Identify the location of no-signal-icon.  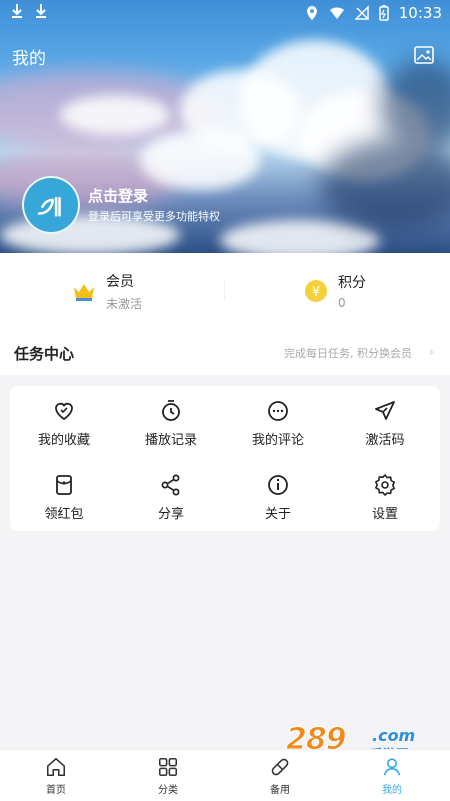
(361, 12).